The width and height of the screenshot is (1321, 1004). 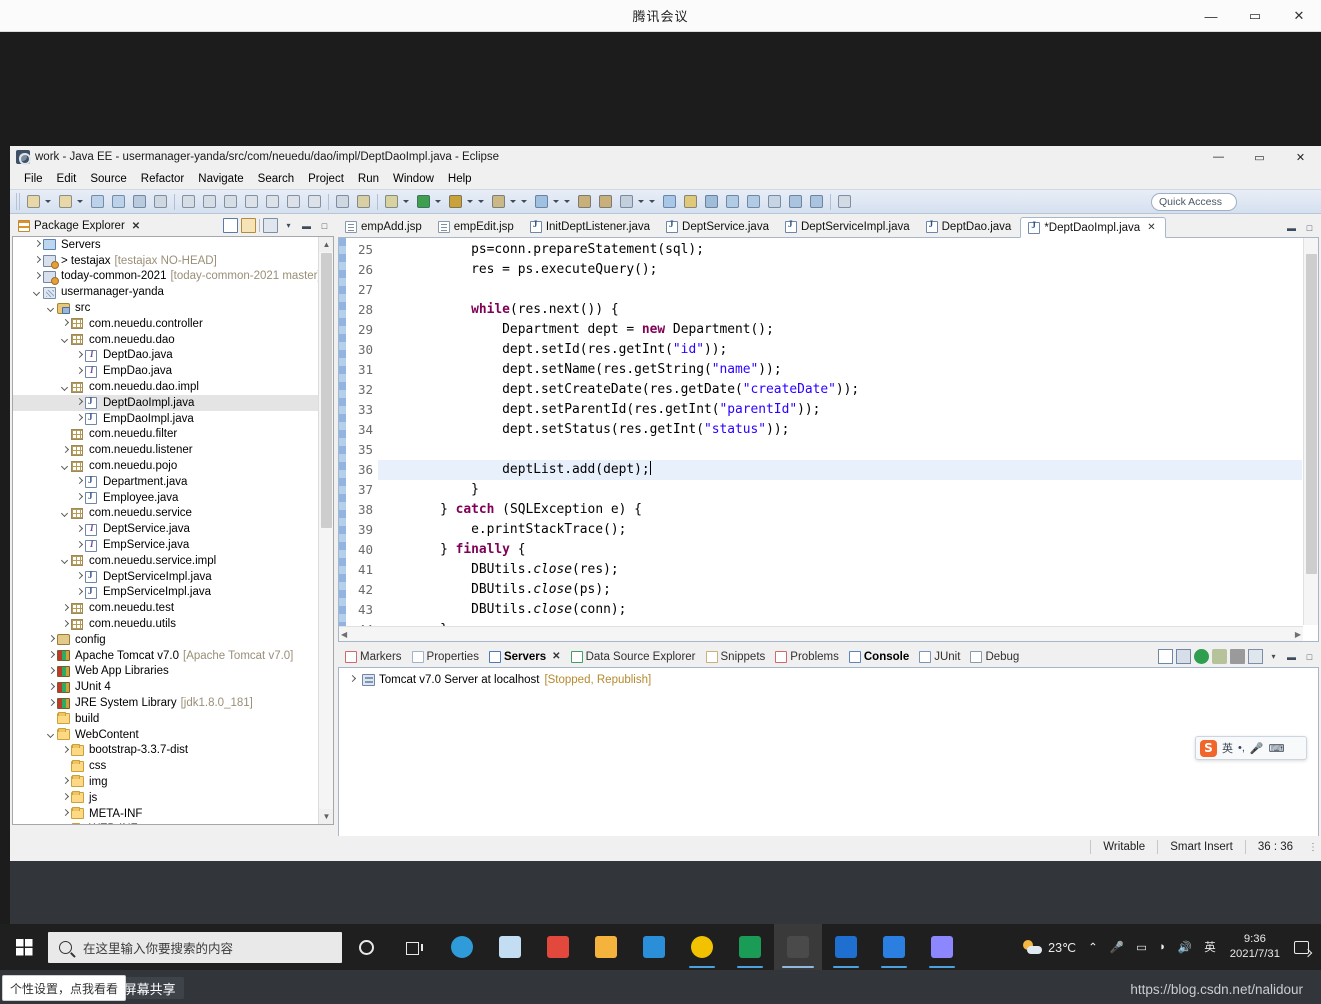 I want to click on code-line: } finally {, so click(x=840, y=550).